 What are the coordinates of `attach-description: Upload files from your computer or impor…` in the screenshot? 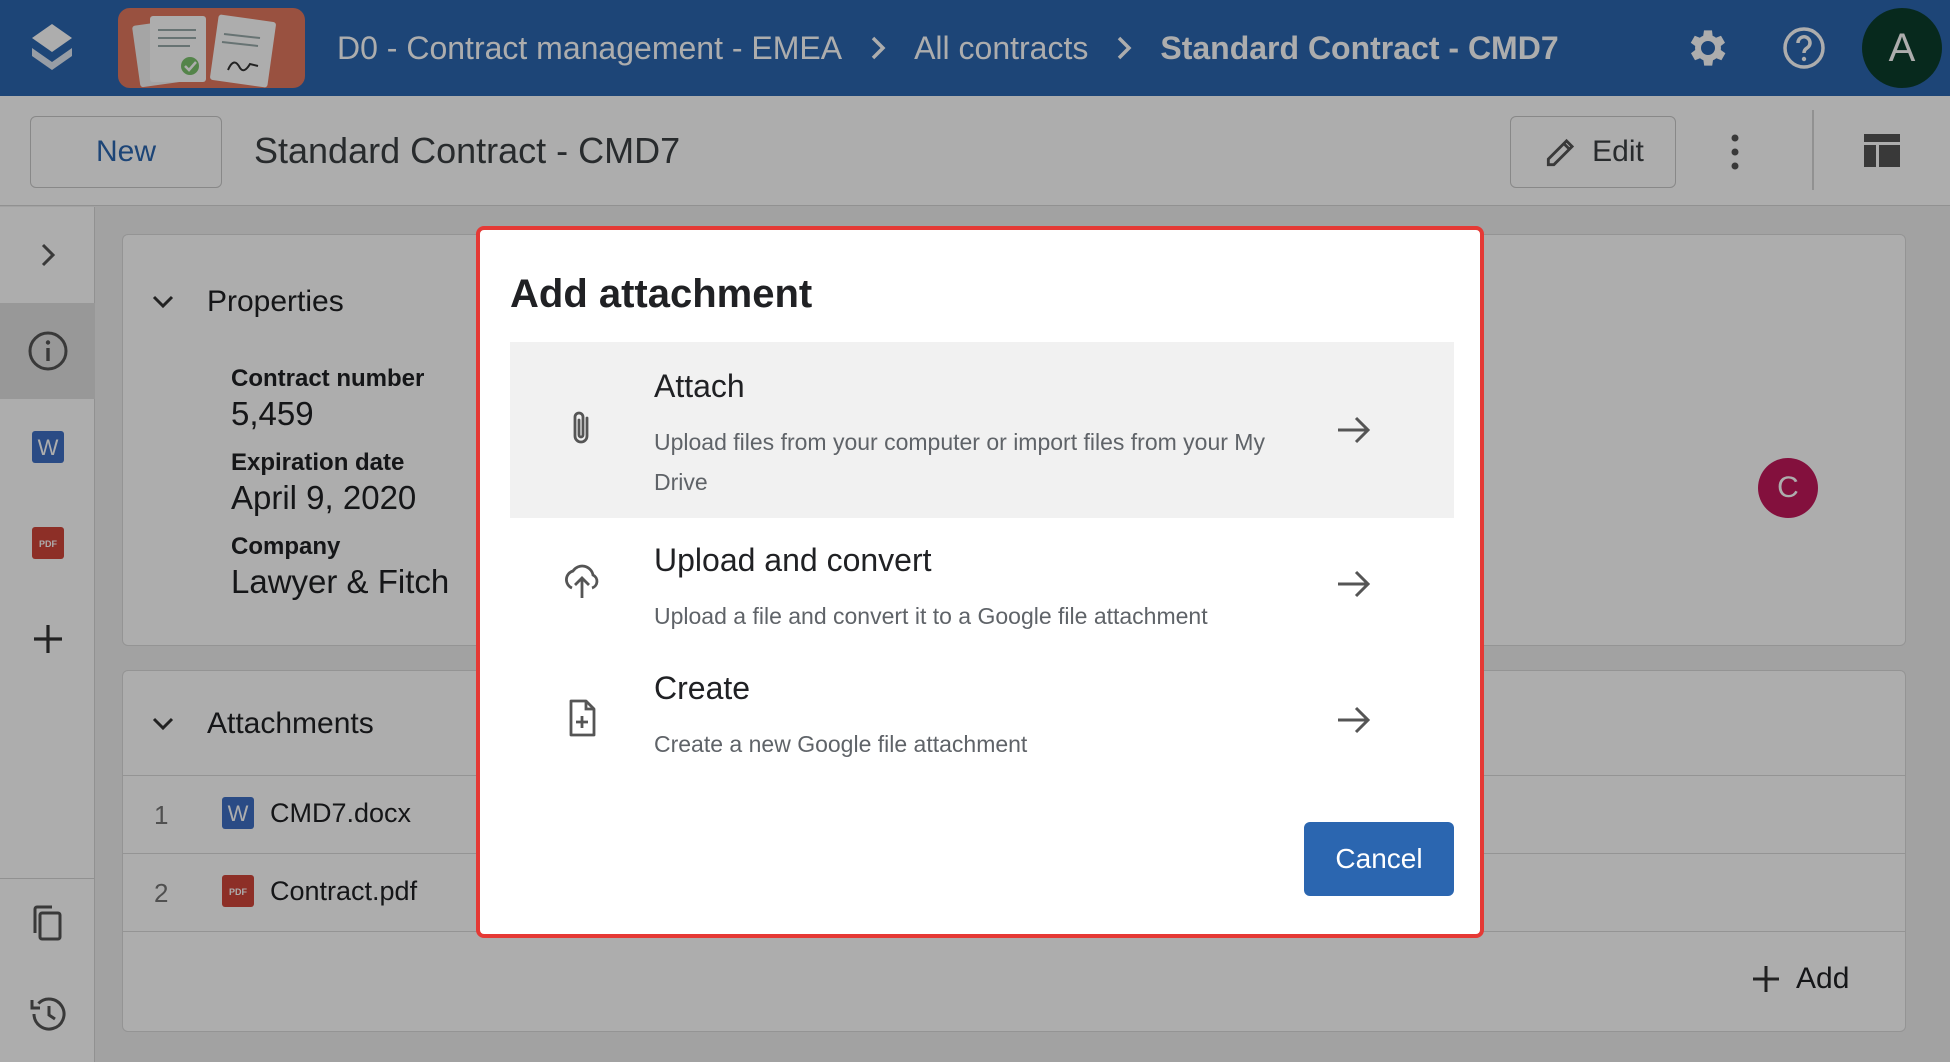 It's located at (959, 462).